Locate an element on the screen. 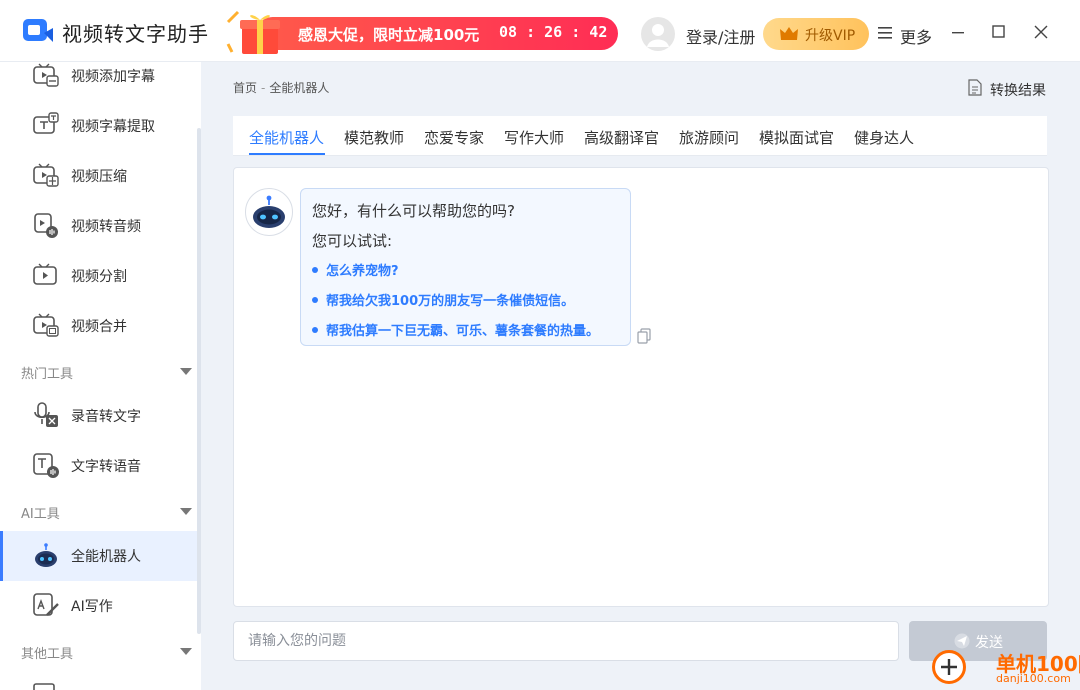 This screenshot has height=690, width=1080. sidebar-group-hot-tools: 热门工具 is located at coordinates (98, 371).